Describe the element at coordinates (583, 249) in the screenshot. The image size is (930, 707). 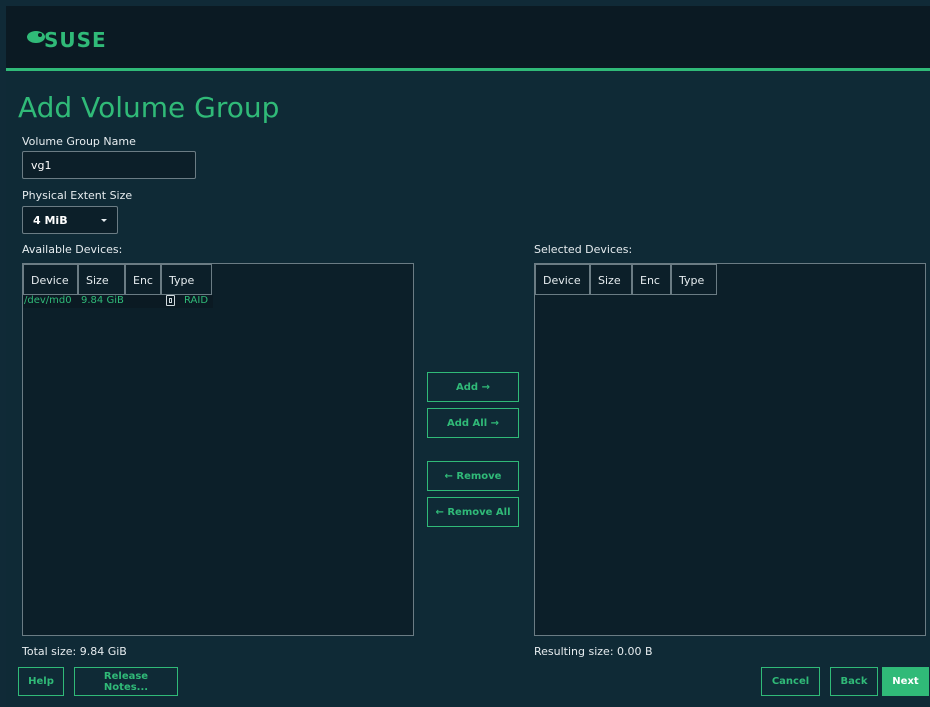
I see `selected-devices-label: Selected Devices:` at that location.